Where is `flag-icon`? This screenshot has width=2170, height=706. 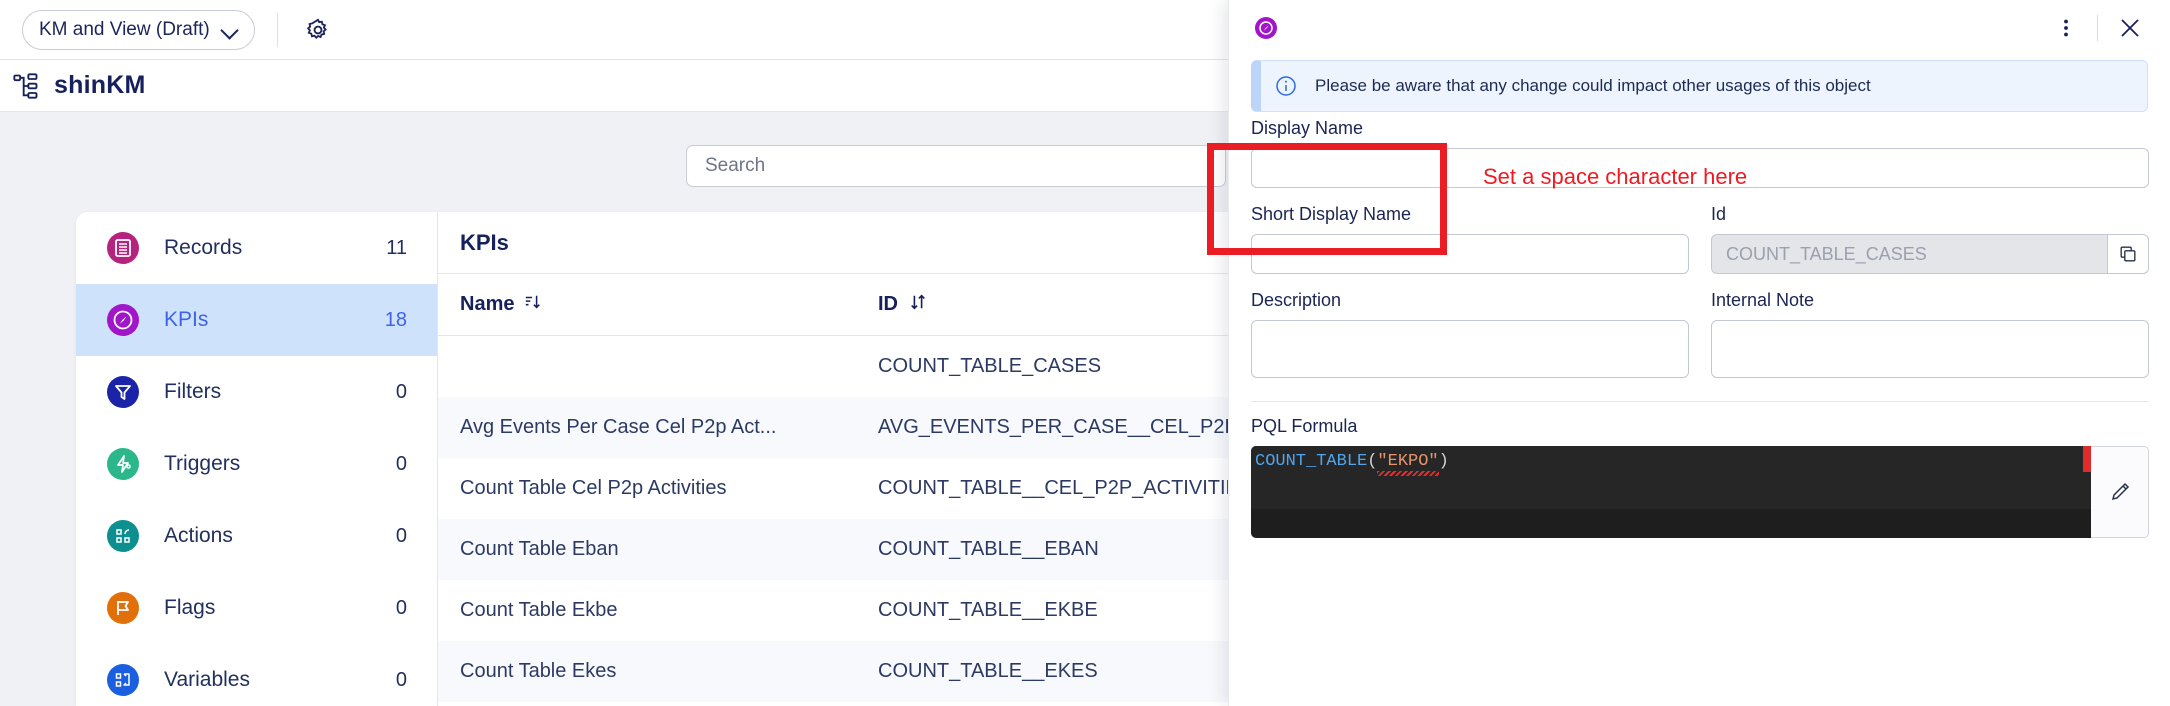 flag-icon is located at coordinates (123, 608).